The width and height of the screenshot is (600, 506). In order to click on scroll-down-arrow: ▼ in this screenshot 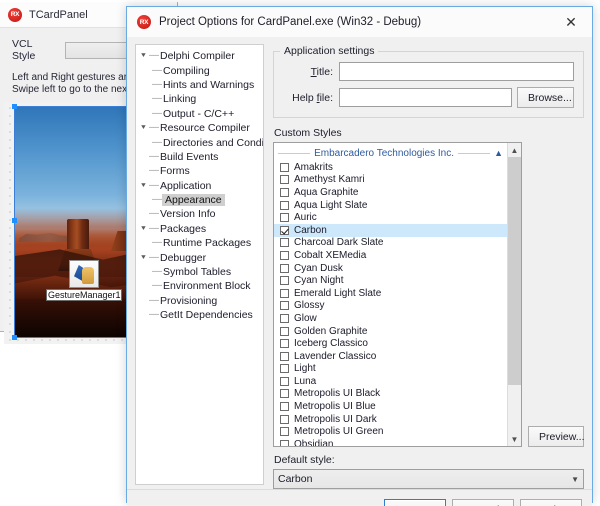, I will do `click(514, 439)`.